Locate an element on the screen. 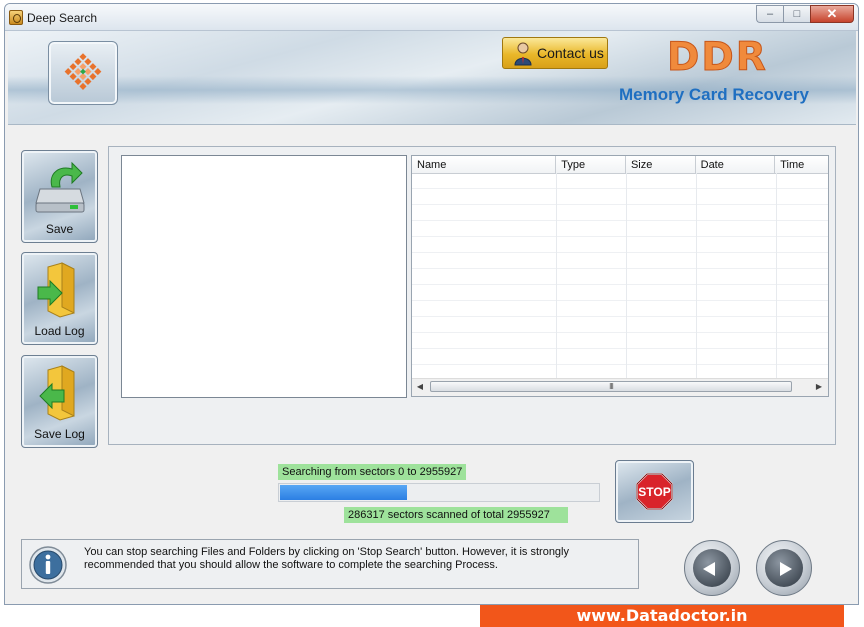  window-title: Deep Search is located at coordinates (62, 18).